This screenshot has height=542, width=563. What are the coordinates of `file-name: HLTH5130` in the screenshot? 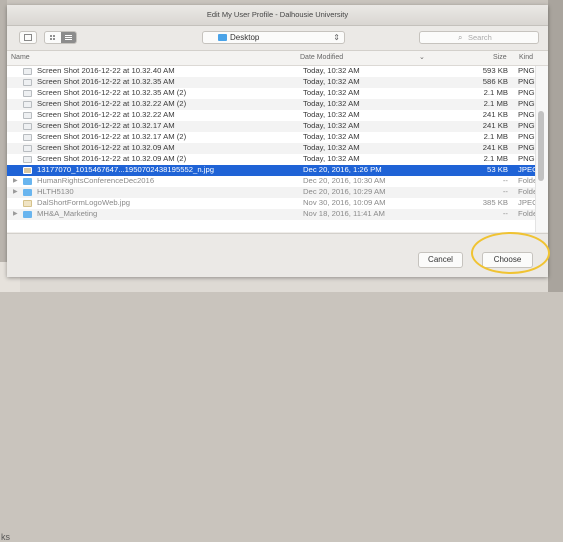 It's located at (55, 191).